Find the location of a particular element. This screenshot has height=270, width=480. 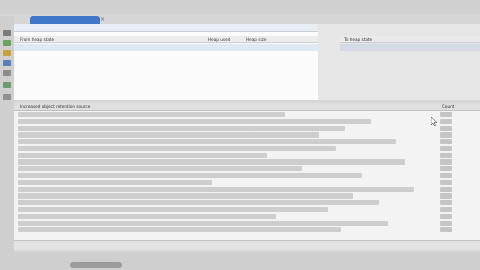

refresh-icon is located at coordinates (7, 85).